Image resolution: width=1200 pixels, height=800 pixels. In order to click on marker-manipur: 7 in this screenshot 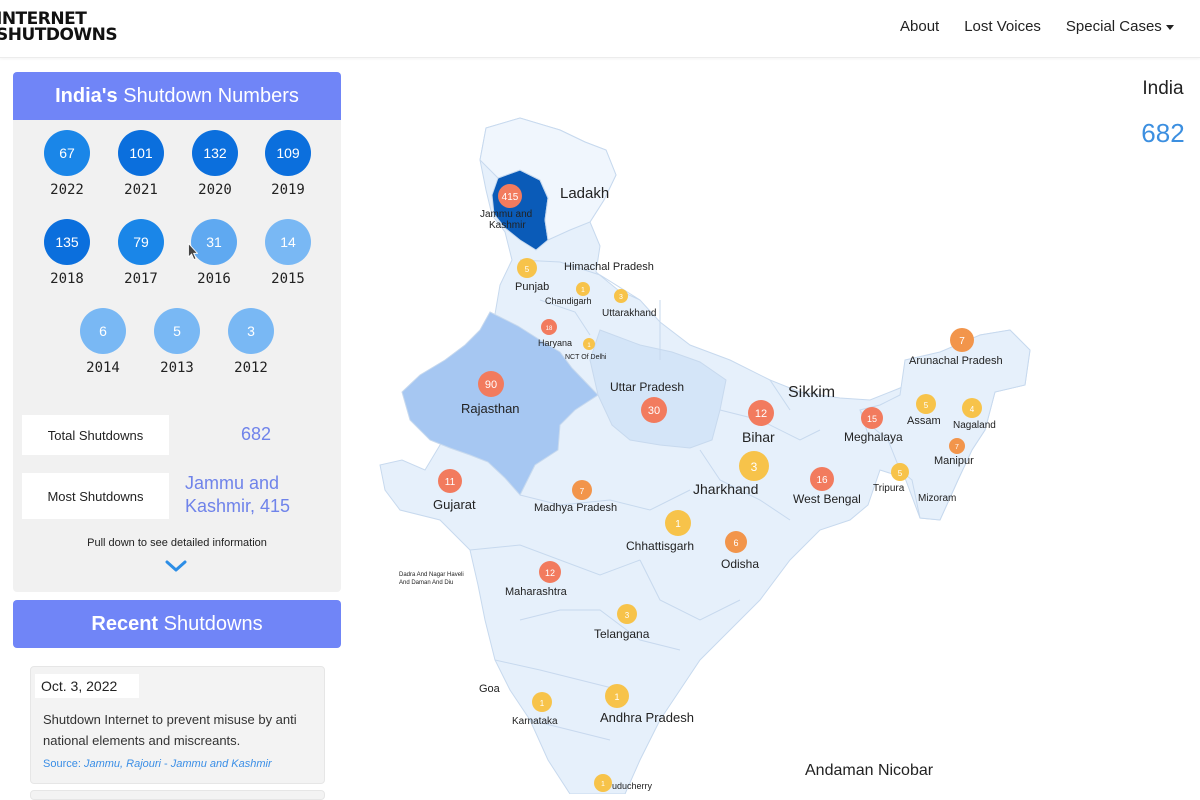, I will do `click(957, 446)`.